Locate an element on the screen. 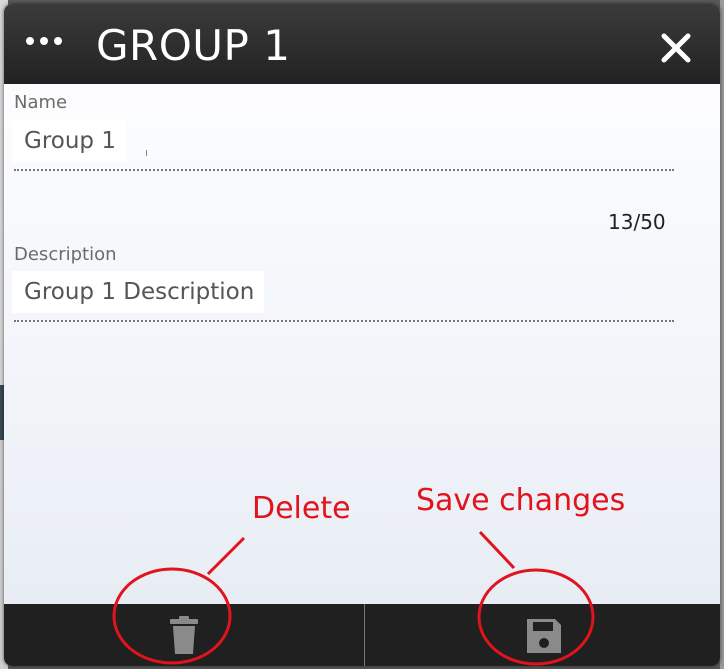 This screenshot has height=669, width=724. name-underline is located at coordinates (344, 170).